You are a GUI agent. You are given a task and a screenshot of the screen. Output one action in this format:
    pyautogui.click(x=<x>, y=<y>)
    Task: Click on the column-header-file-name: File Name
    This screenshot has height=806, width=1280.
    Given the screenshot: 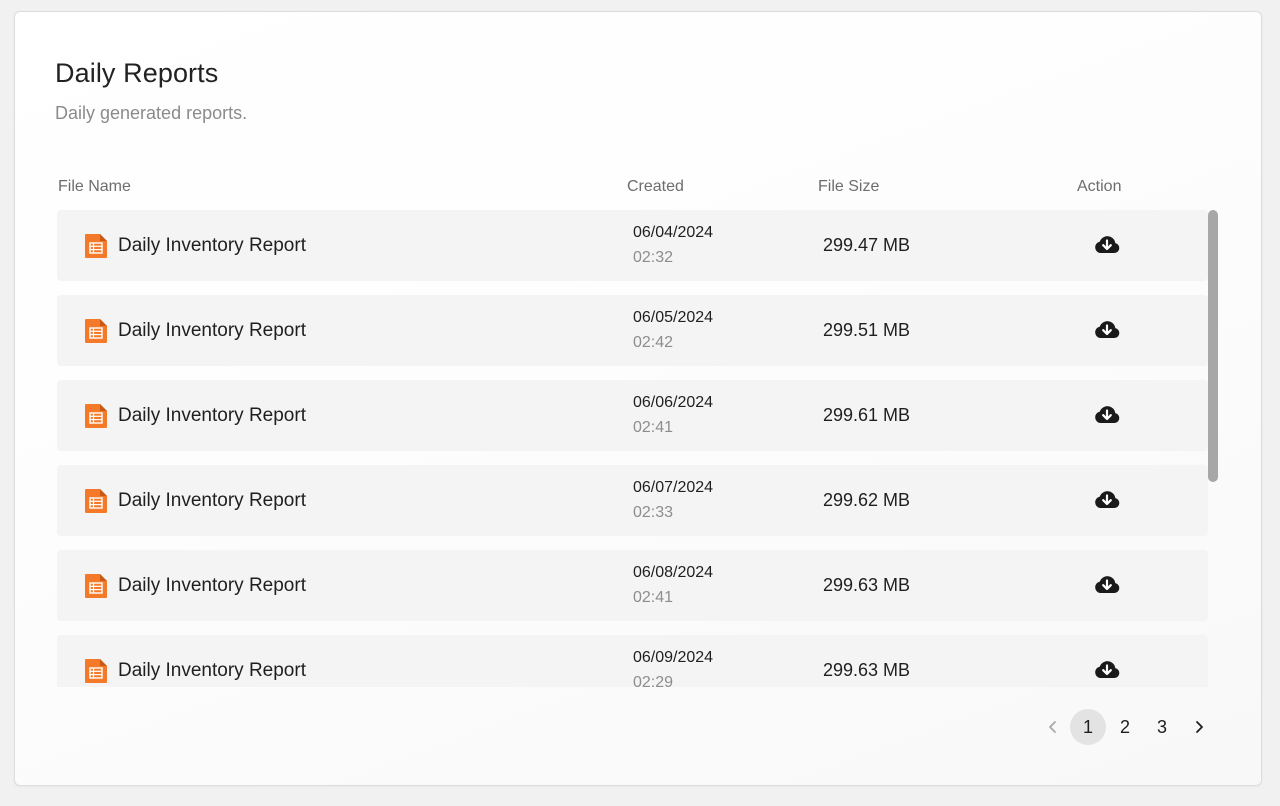 What is the action you would take?
    pyautogui.click(x=94, y=186)
    